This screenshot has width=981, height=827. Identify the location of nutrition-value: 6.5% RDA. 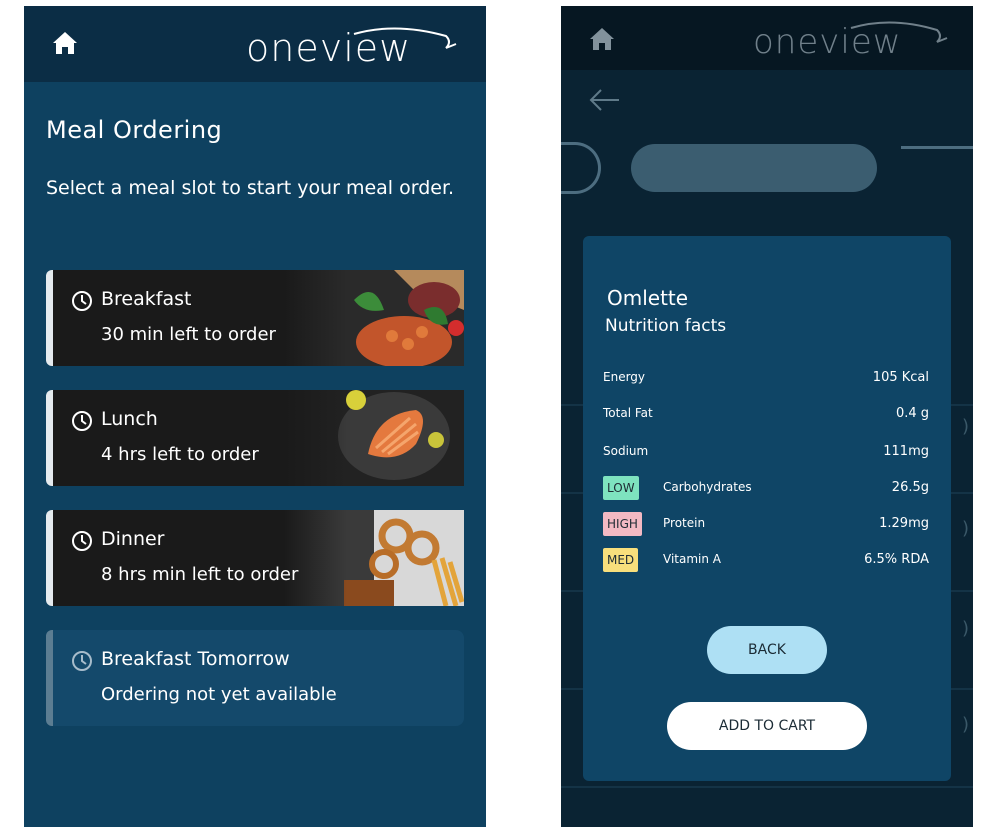
(896, 559).